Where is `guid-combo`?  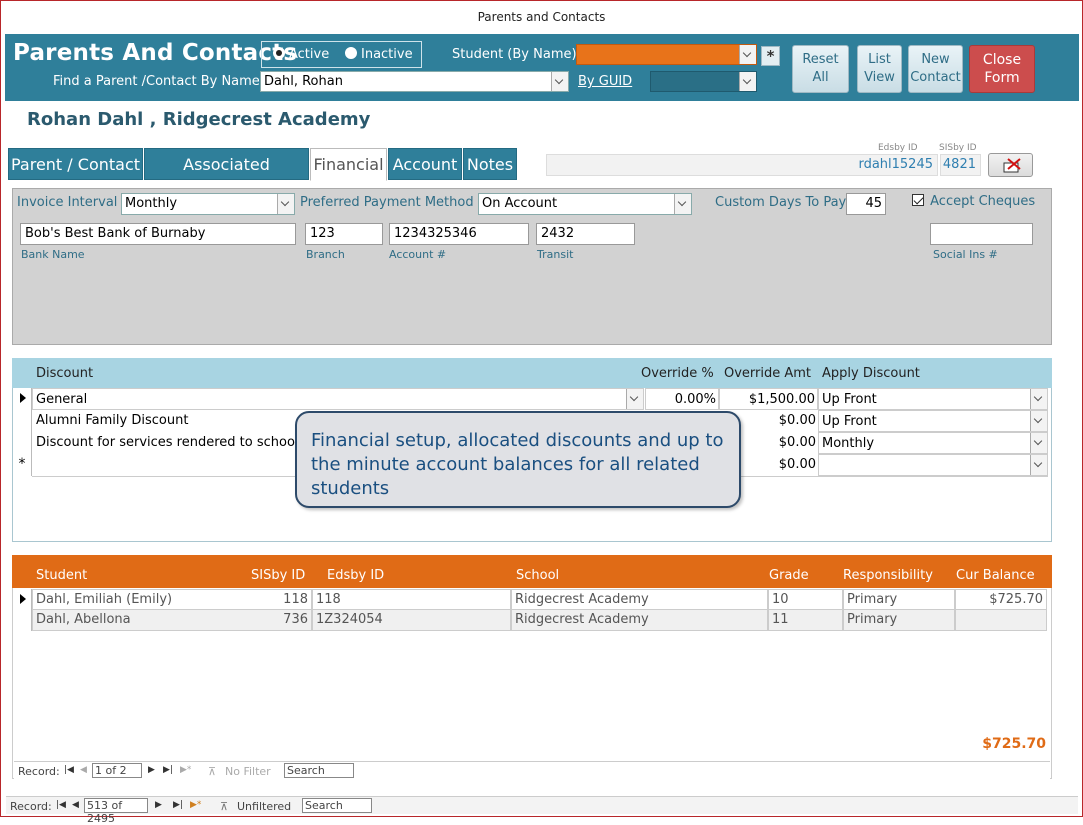 guid-combo is located at coordinates (703, 81).